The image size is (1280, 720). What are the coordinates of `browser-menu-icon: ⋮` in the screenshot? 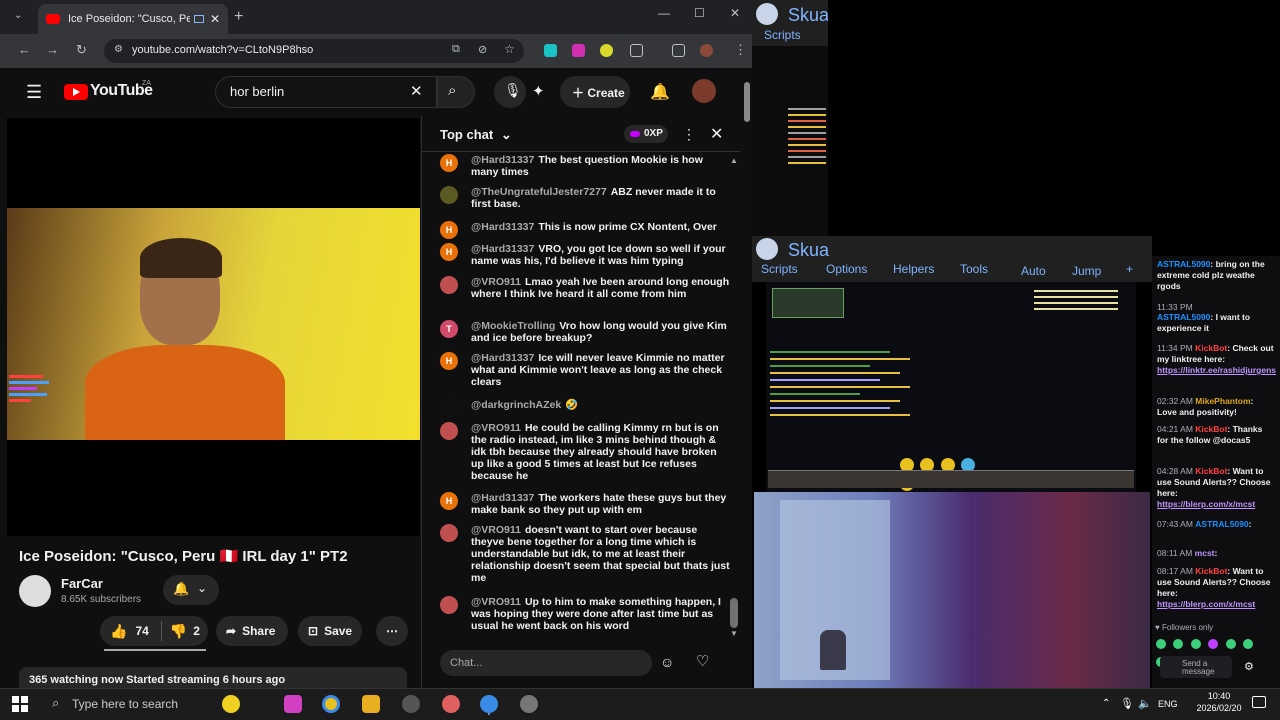 It's located at (740, 50).